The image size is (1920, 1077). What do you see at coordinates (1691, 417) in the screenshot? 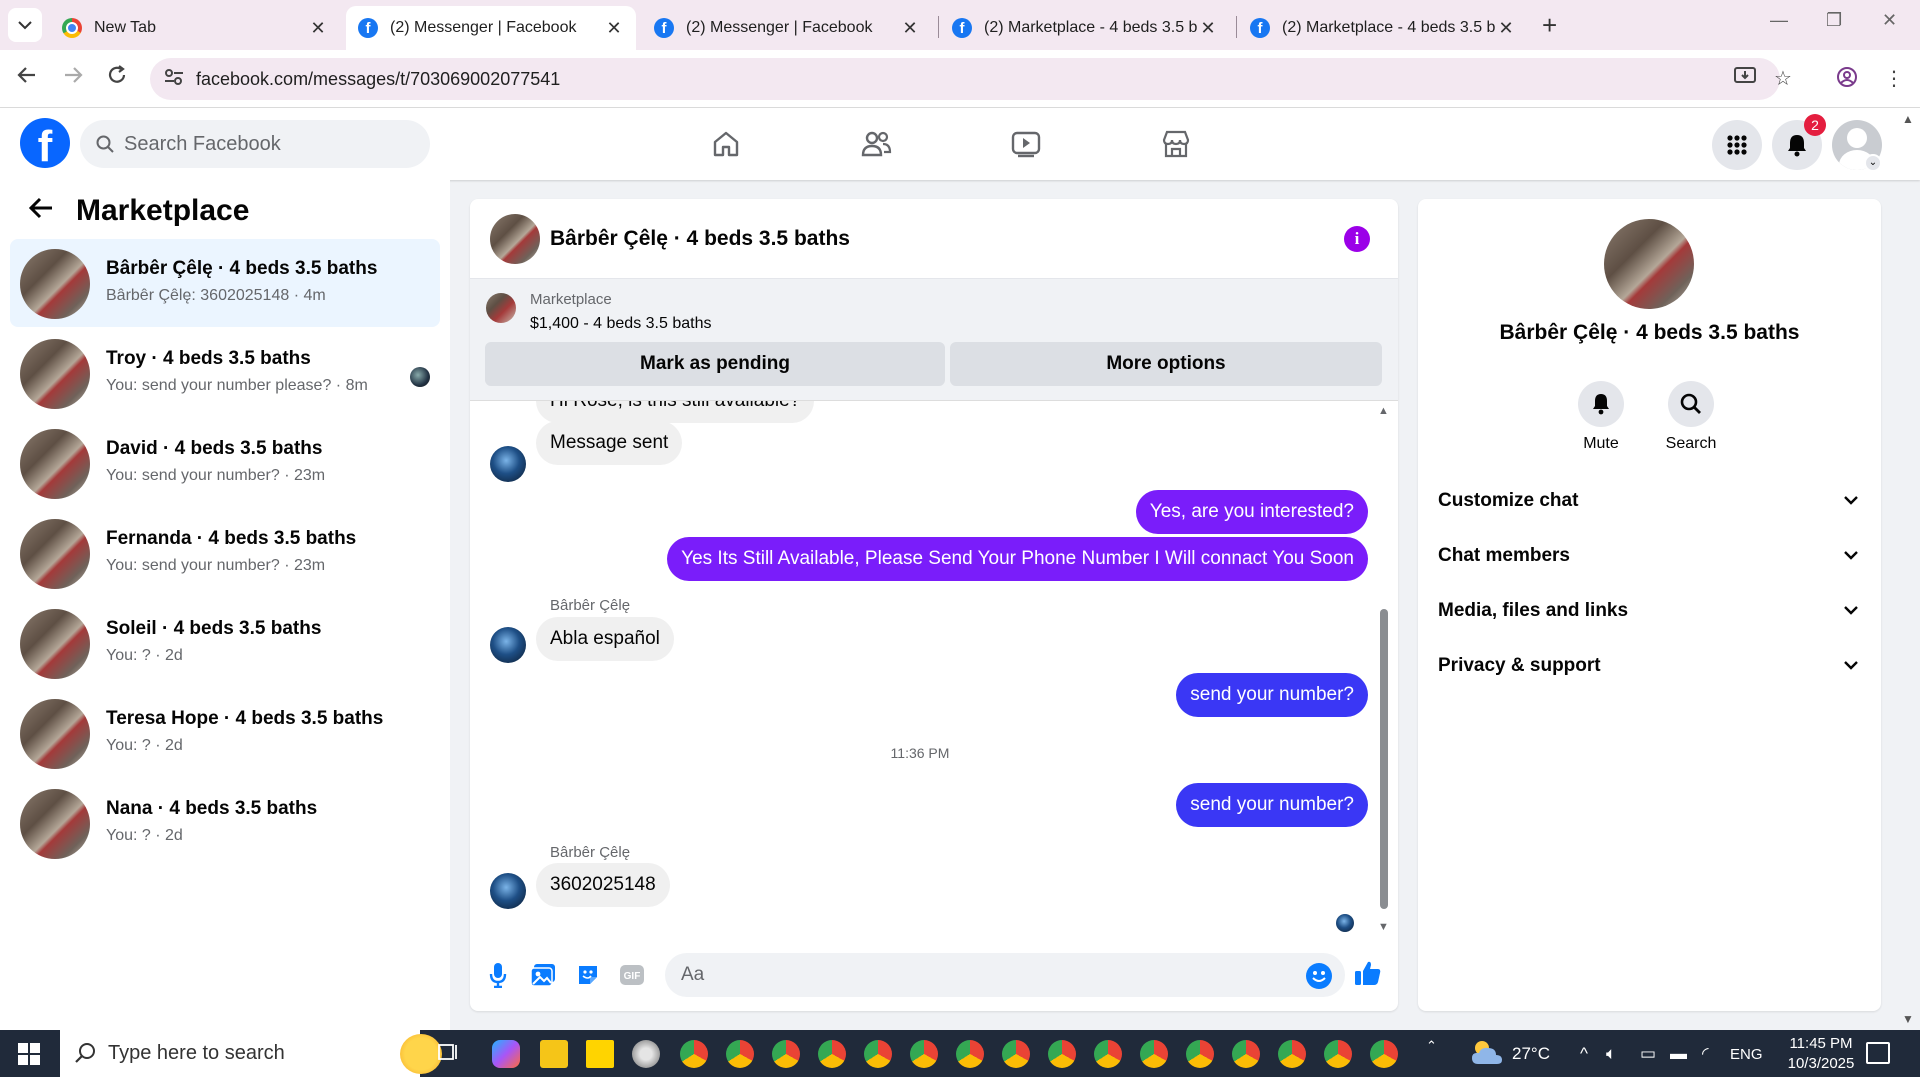
I see `search-in-conversation-button: Search` at bounding box center [1691, 417].